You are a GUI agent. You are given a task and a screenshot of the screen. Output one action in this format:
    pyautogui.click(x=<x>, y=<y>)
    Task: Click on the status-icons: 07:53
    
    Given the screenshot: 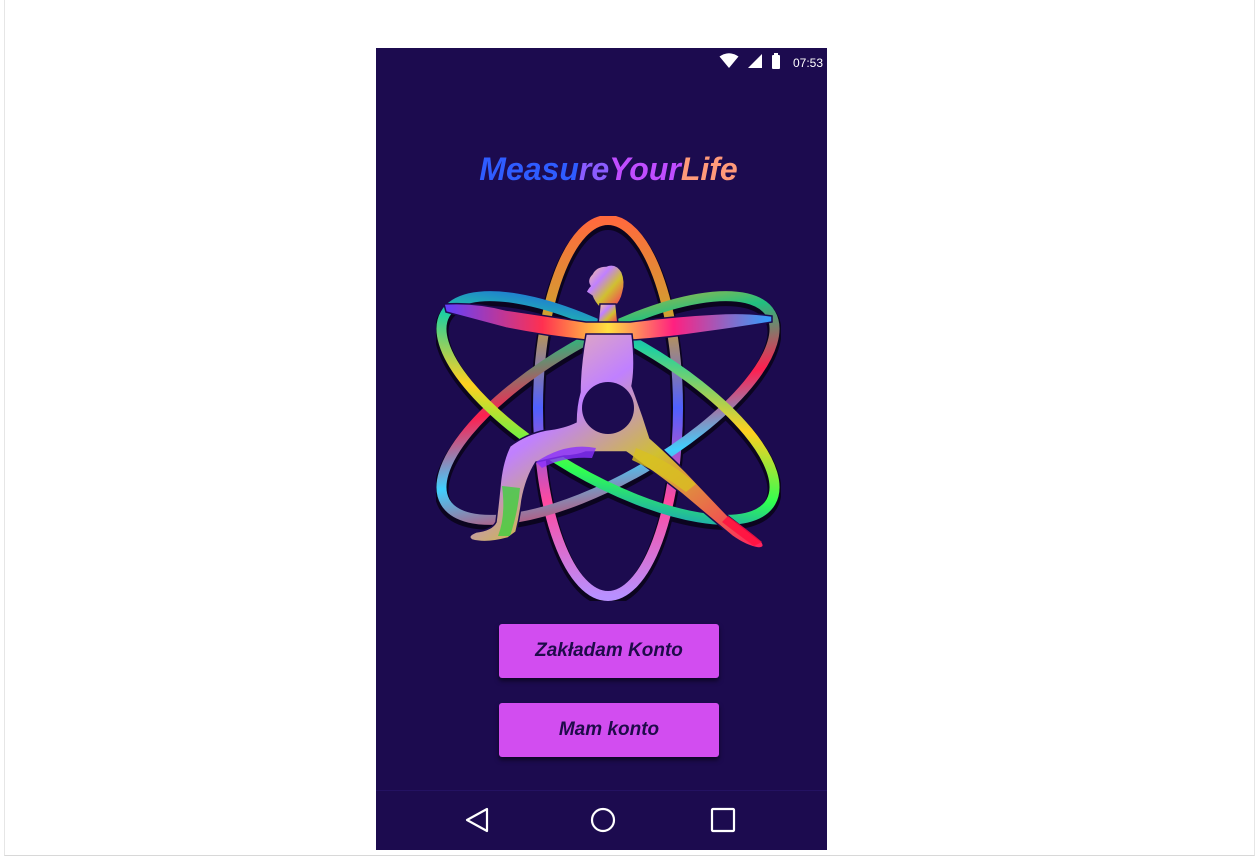 What is the action you would take?
    pyautogui.click(x=771, y=63)
    